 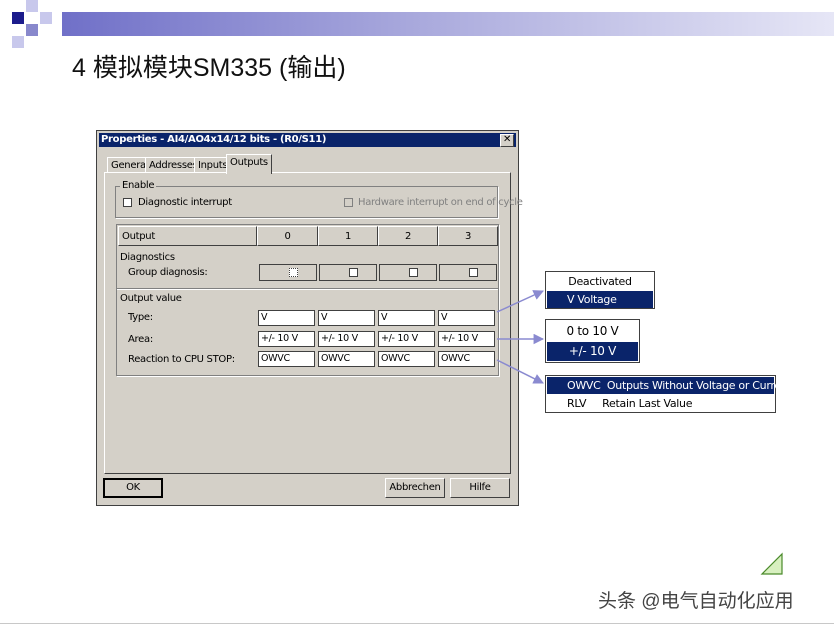 I want to click on corner-triangle-icon, so click(x=771, y=563).